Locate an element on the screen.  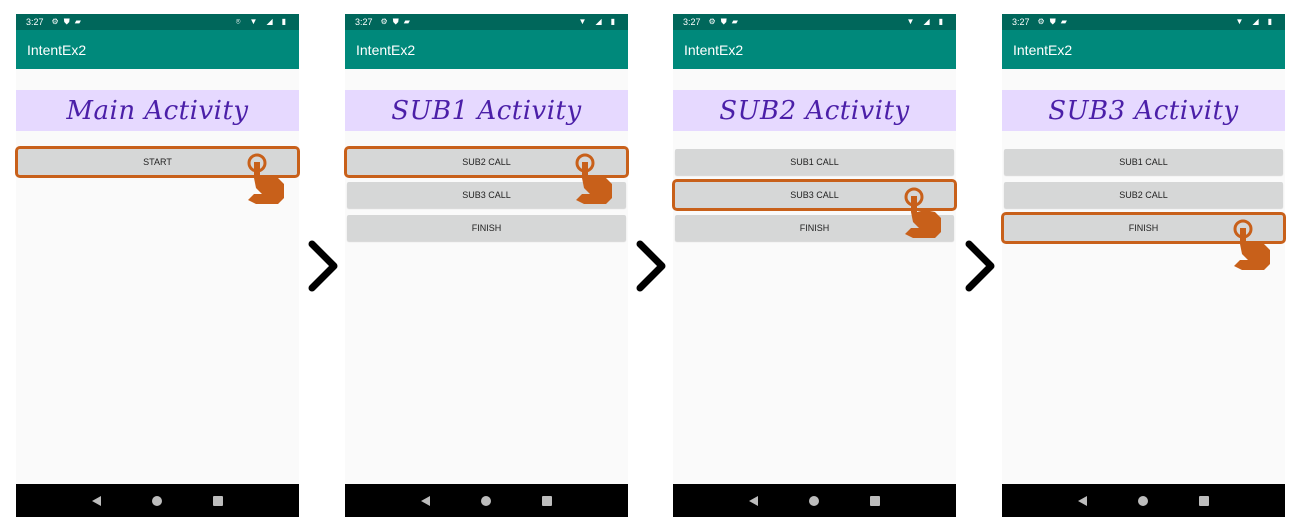
activity-title: SUB2 Activity is located at coordinates (814, 110).